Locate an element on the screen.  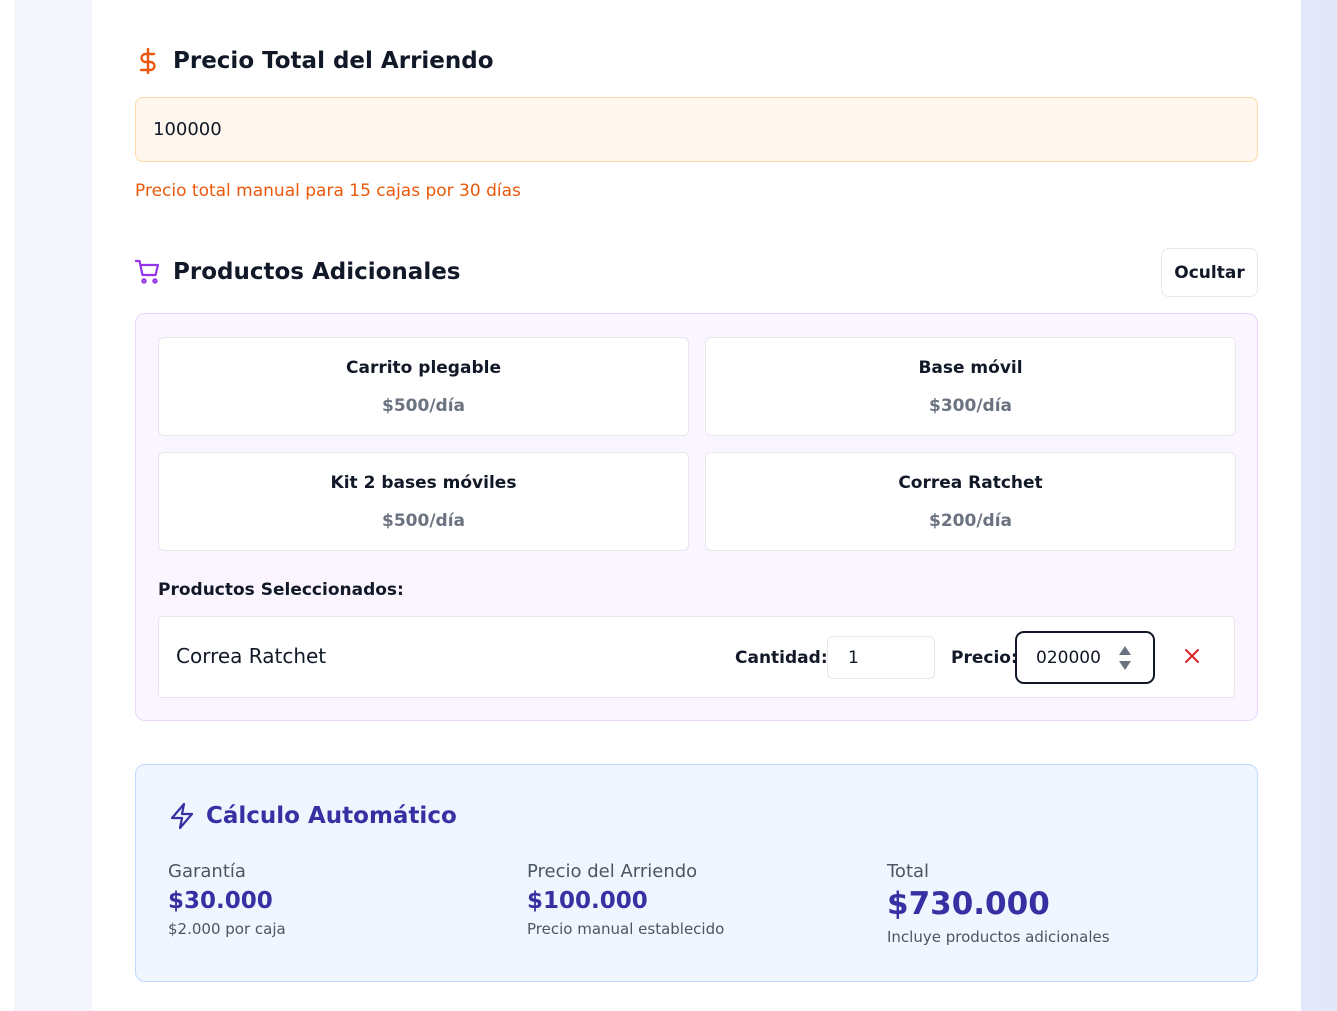
guarantee-summary: Garantía $30.000 $2.000 por caja is located at coordinates (227, 899).